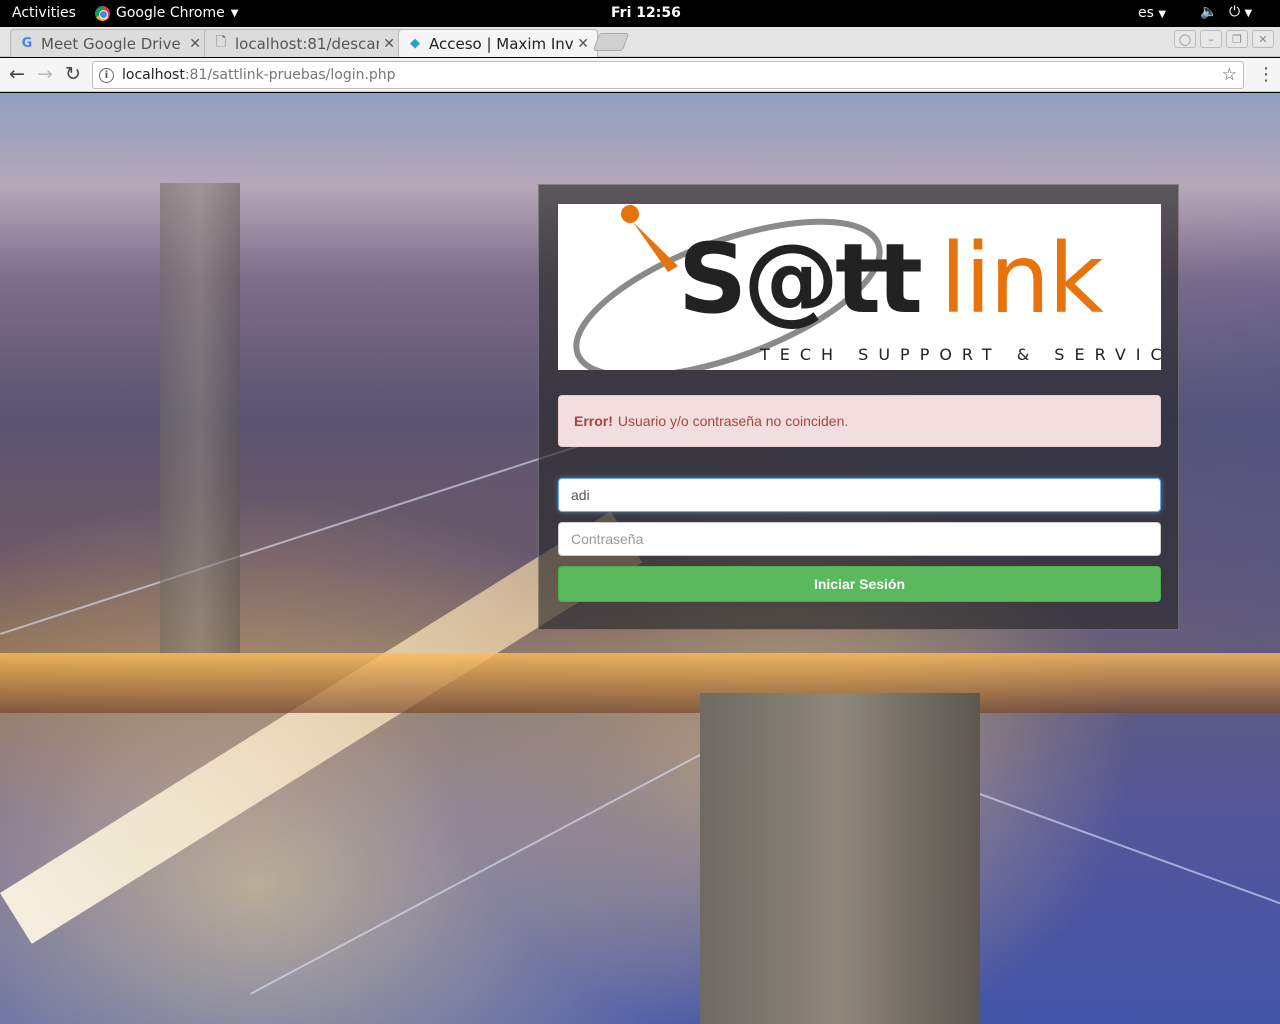 The width and height of the screenshot is (1280, 1024). What do you see at coordinates (307, 43) in the screenshot?
I see `tab-title: localhost:81/descar` at bounding box center [307, 43].